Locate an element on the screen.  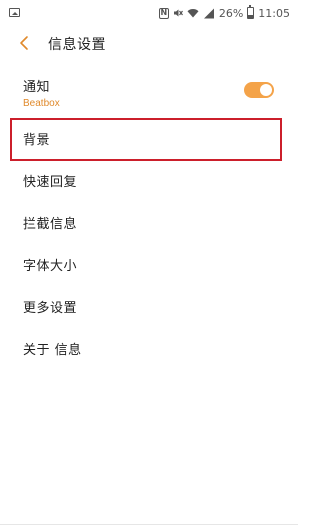
page-title: 信息设置 is located at coordinates (77, 45).